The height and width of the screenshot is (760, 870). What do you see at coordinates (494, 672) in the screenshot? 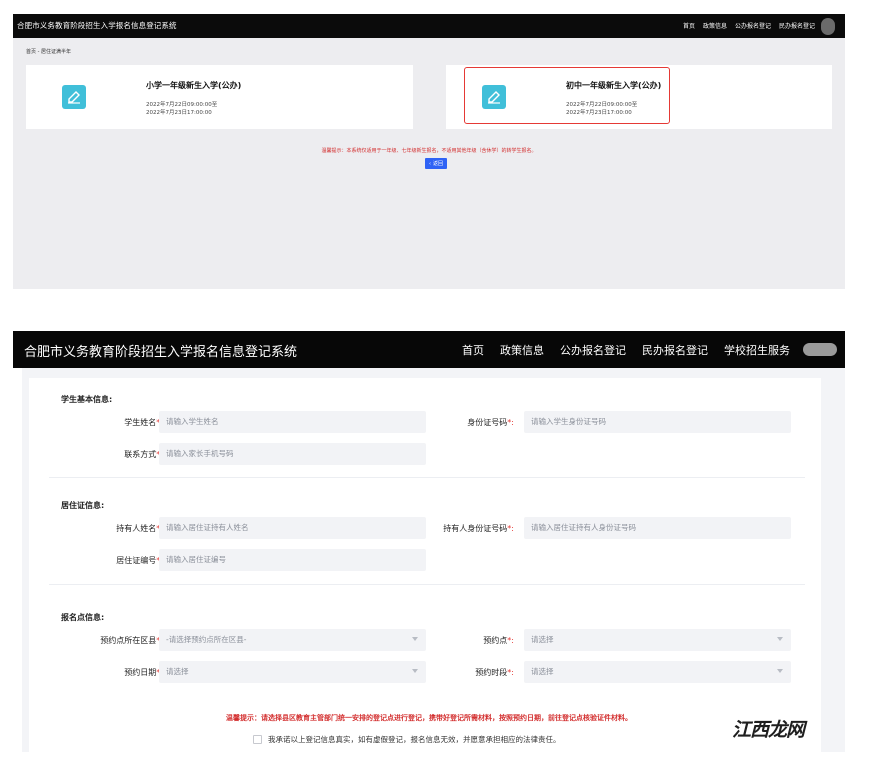
I see `slot-label: 预约时段*:` at bounding box center [494, 672].